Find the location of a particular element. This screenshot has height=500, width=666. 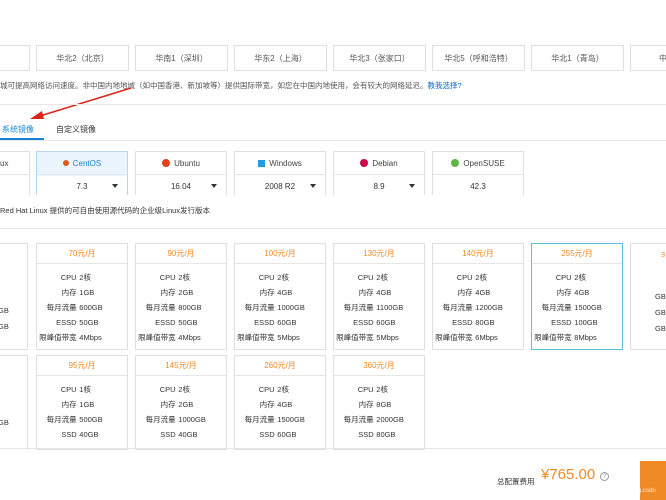

spec-row-cpu: CPU 2核 is located at coordinates (379, 277).